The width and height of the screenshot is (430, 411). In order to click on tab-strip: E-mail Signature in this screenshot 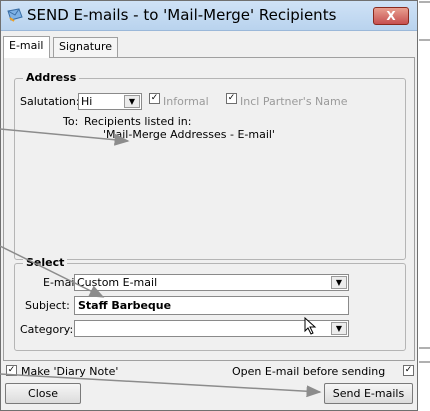, I will do `click(209, 47)`.